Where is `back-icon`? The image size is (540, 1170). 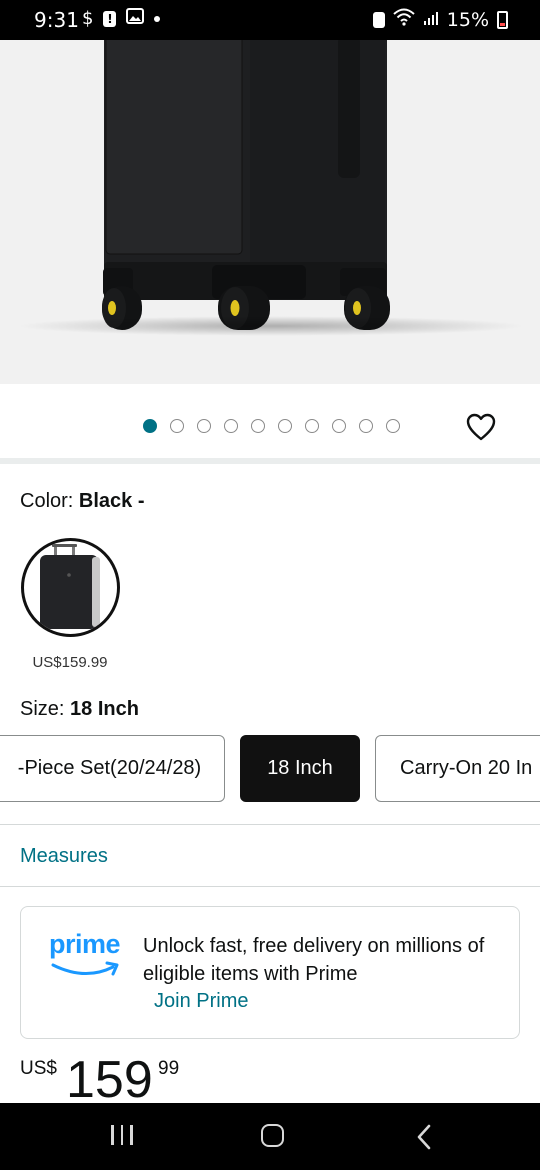 back-icon is located at coordinates (424, 1139).